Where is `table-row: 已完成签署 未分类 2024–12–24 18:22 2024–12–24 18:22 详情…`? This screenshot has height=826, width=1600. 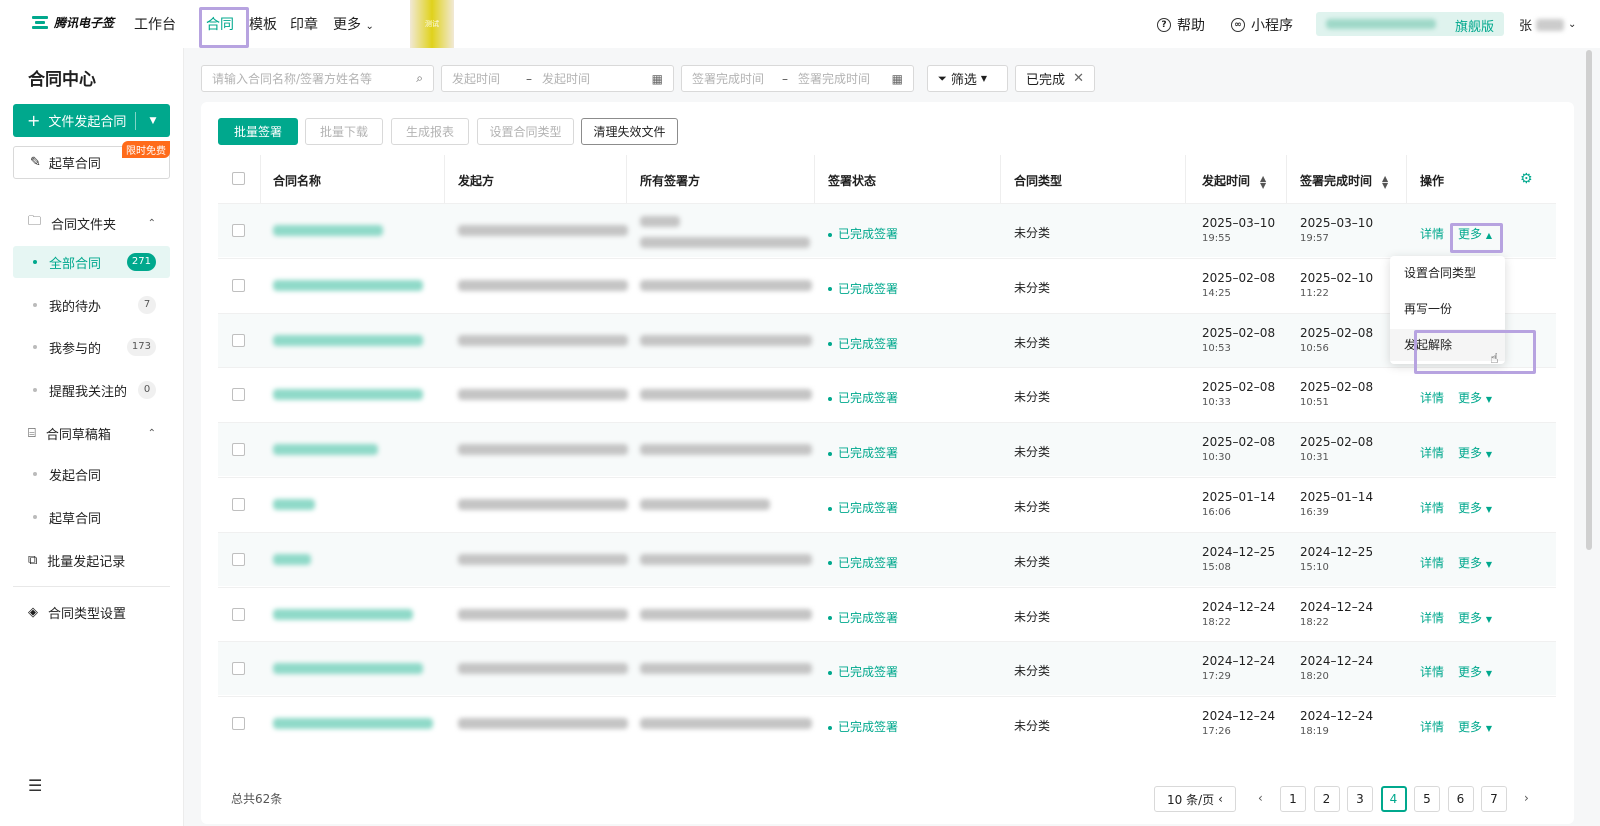 table-row: 已完成签署 未分类 2024–12–24 18:22 2024–12–24 18:22 详情… is located at coordinates (887, 613).